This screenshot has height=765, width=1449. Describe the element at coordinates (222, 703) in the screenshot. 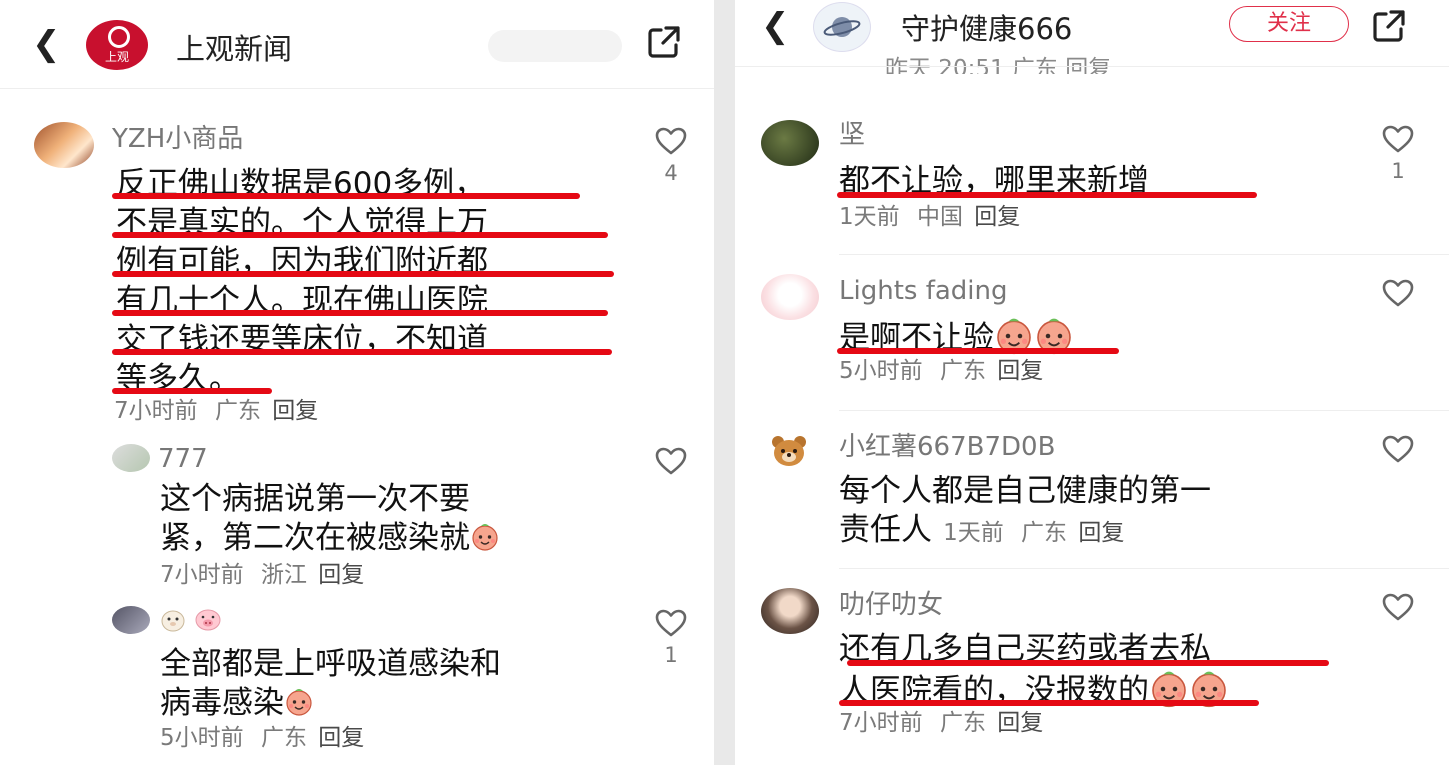

I see `comment-line: 病毒感染` at that location.